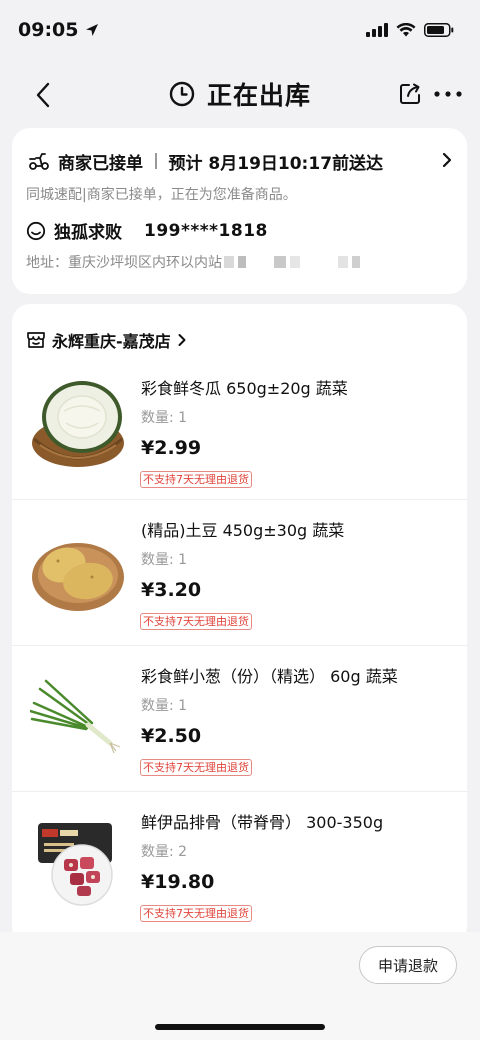 The image size is (480, 1040). Describe the element at coordinates (88, 233) in the screenshot. I see `contact-name: 独孤求败` at that location.